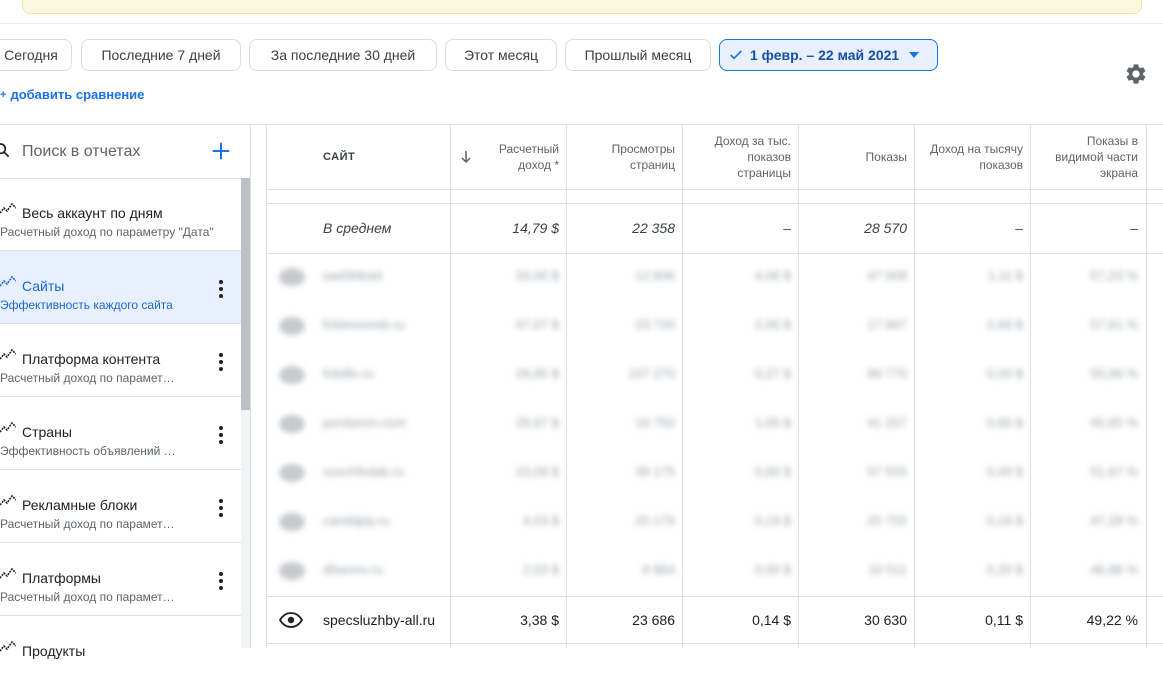 Image resolution: width=1163 pixels, height=689 pixels. What do you see at coordinates (343, 55) in the screenshot?
I see `chip-last-30-days: За последние 30 дней` at bounding box center [343, 55].